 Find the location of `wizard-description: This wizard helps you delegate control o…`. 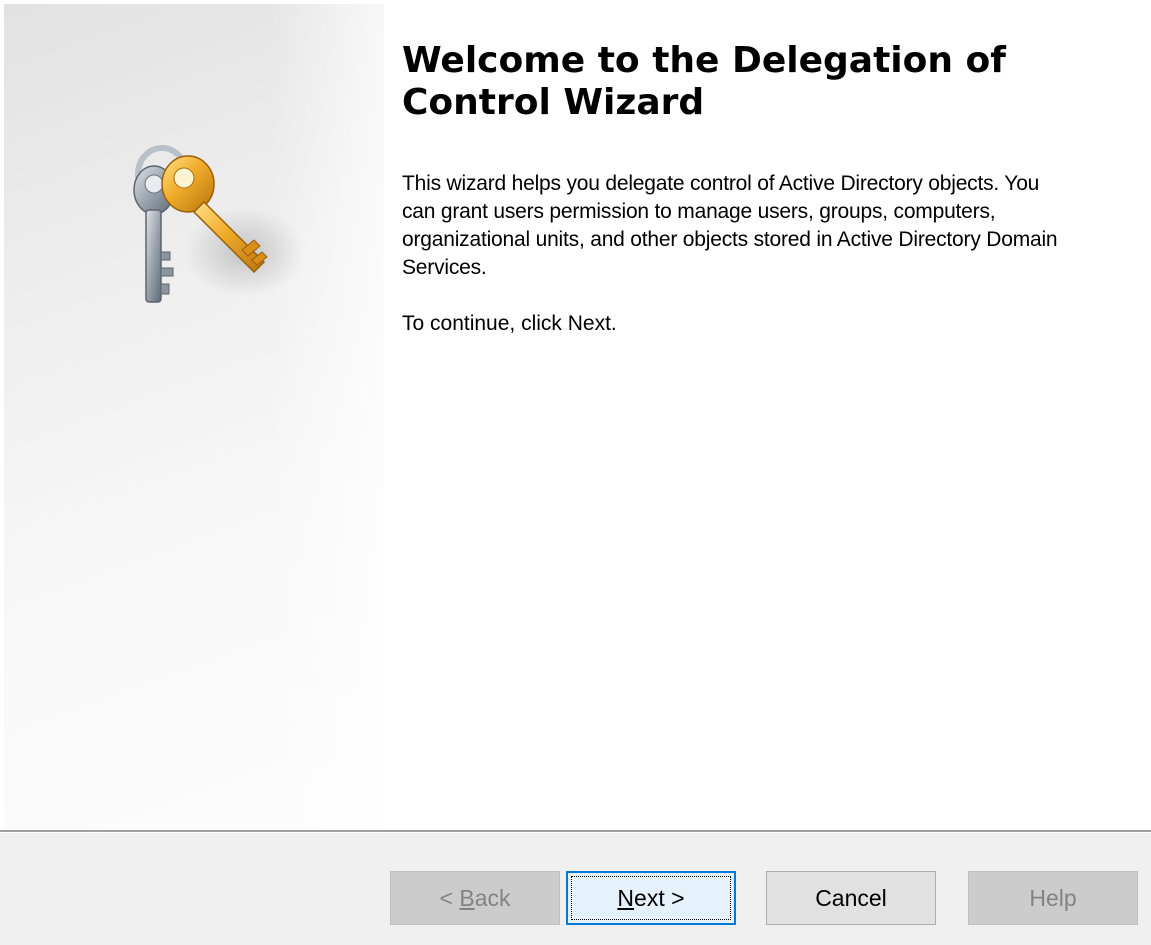

wizard-description: This wizard helps you delegate control o… is located at coordinates (730, 225).